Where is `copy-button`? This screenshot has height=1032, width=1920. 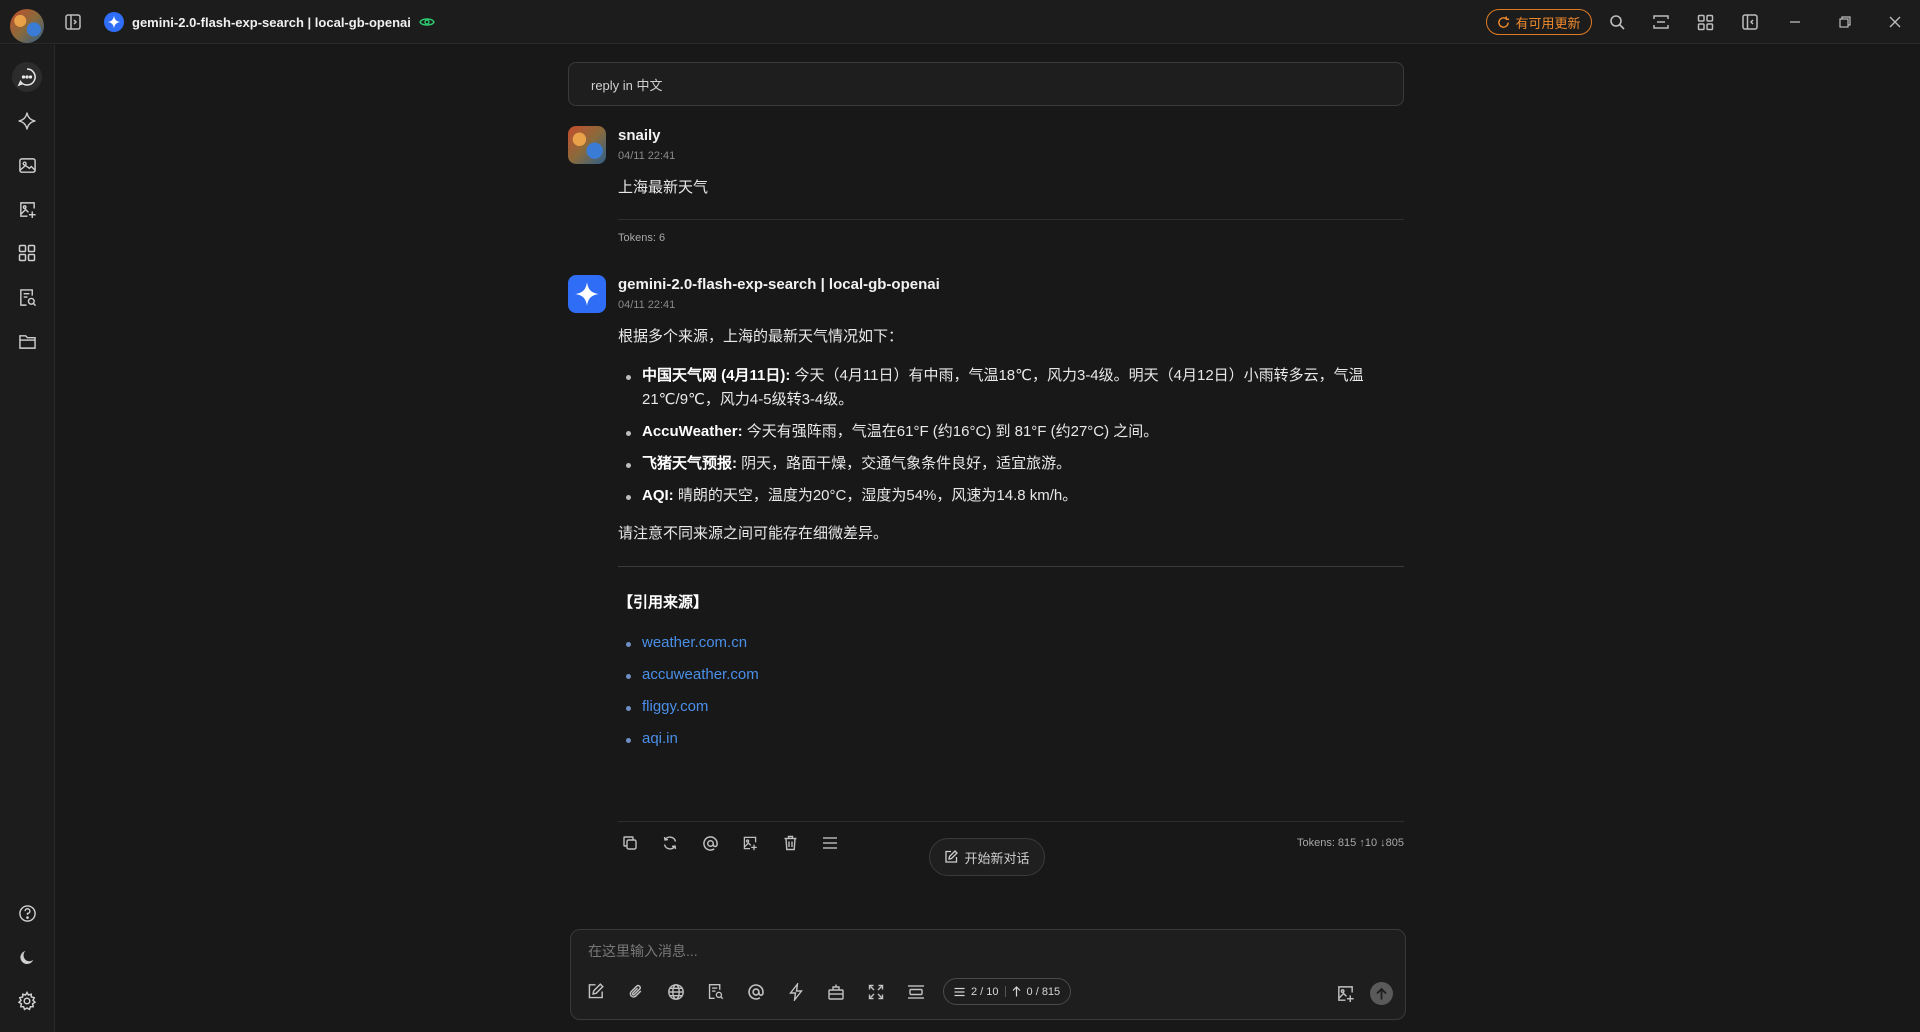
copy-button is located at coordinates (630, 843).